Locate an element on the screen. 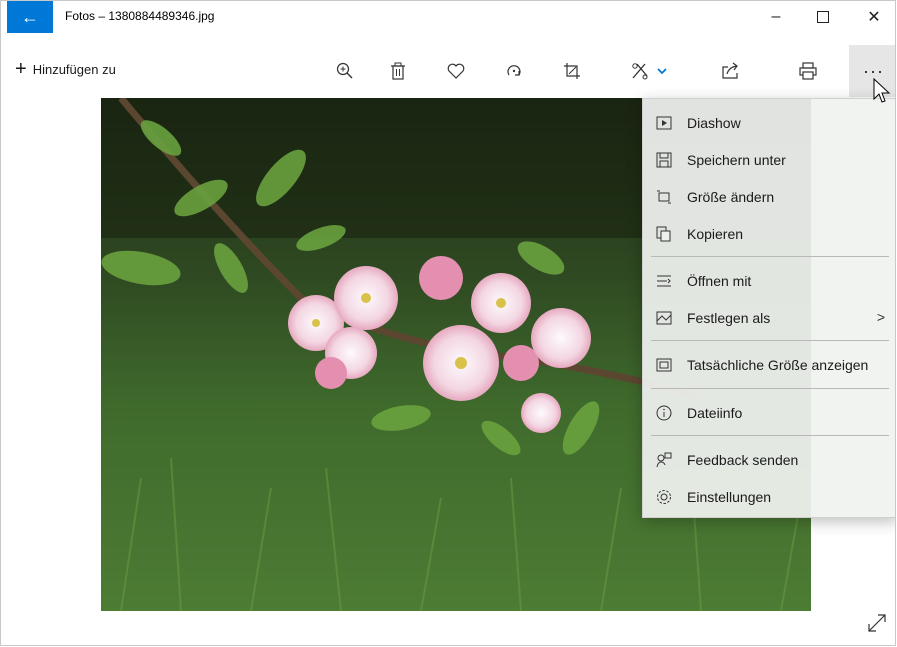 The width and height of the screenshot is (897, 647). menu-item-copy: Kopieren is located at coordinates (769, 233).